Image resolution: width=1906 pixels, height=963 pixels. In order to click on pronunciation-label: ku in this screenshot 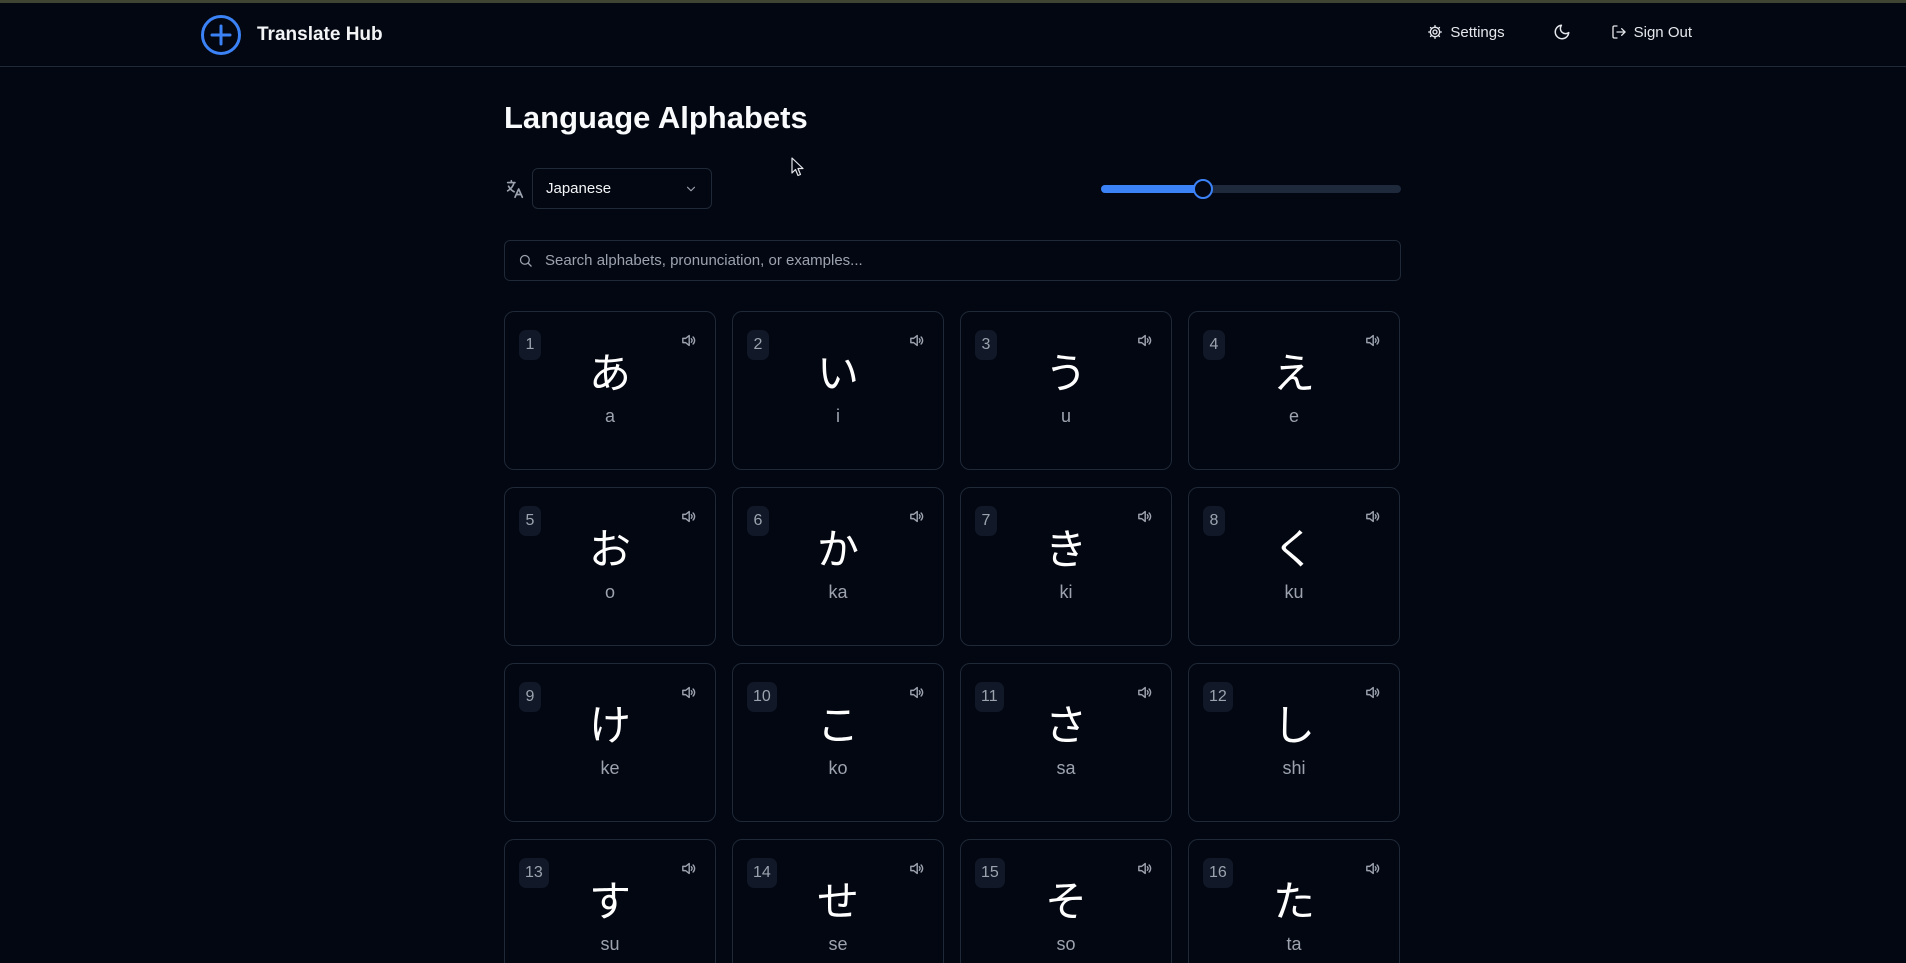, I will do `click(1294, 592)`.